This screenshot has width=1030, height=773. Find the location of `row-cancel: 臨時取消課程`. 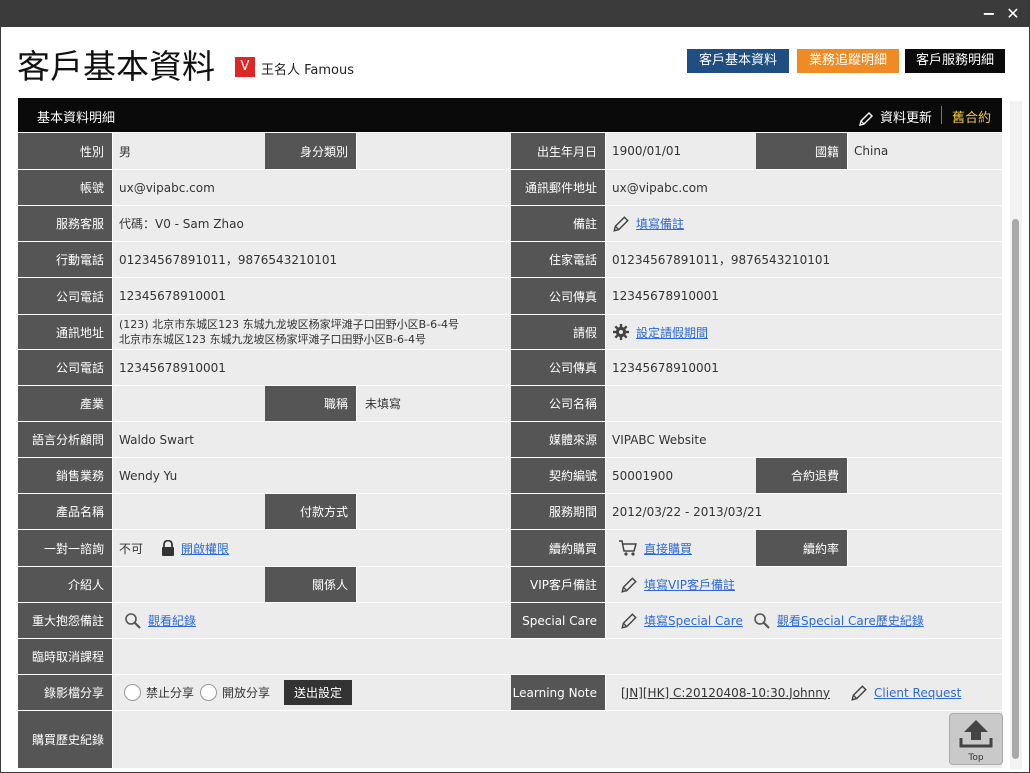

row-cancel: 臨時取消課程 is located at coordinates (510, 657).